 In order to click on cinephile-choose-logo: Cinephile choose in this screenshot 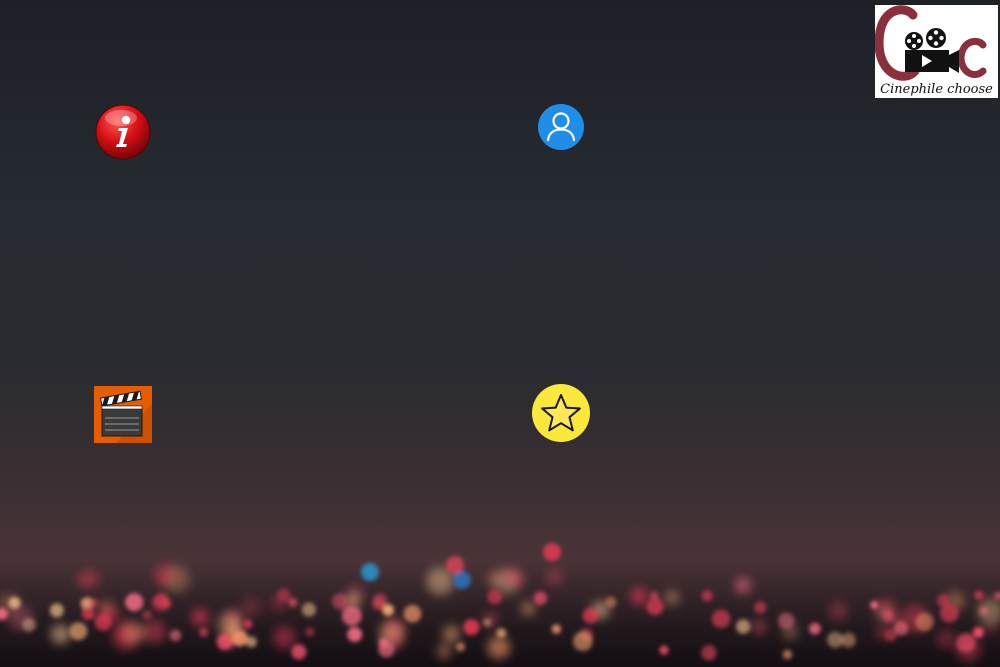, I will do `click(936, 51)`.